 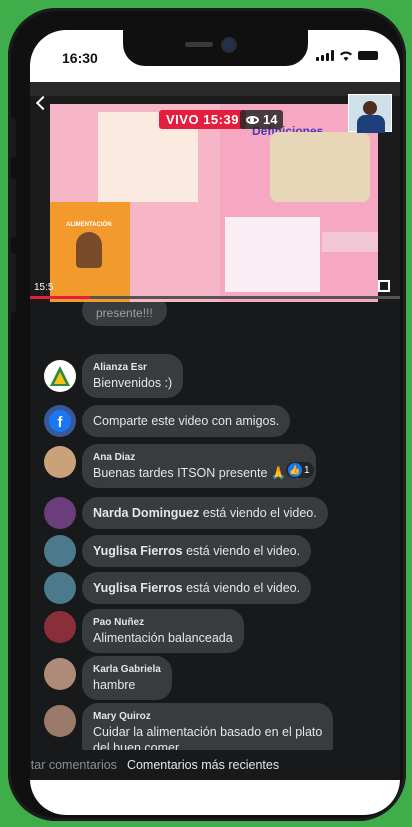 What do you see at coordinates (163, 638) in the screenshot?
I see `comment-text: Alimentación balanceada` at bounding box center [163, 638].